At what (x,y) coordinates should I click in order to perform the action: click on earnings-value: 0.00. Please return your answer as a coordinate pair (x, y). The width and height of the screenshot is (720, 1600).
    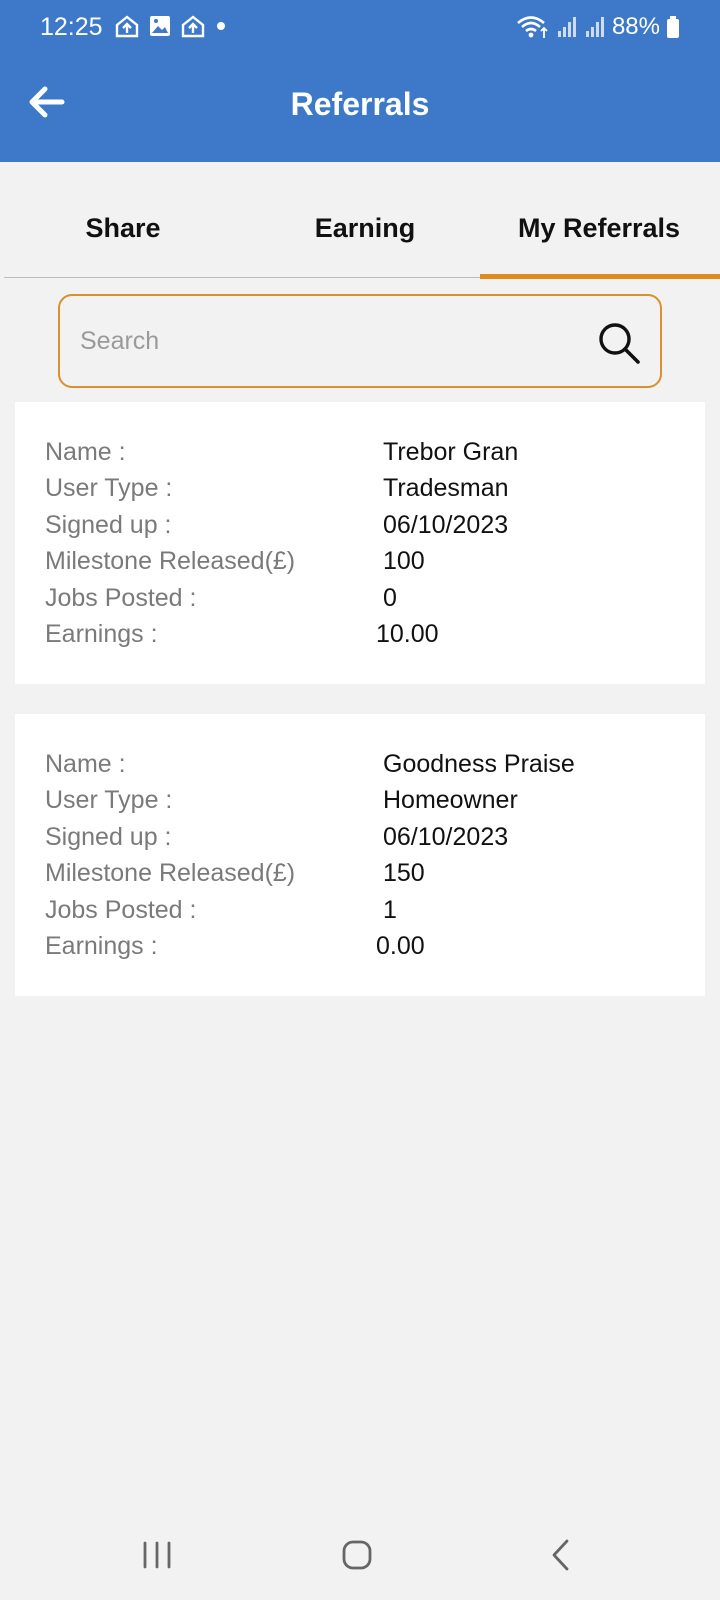
    Looking at the image, I should click on (400, 946).